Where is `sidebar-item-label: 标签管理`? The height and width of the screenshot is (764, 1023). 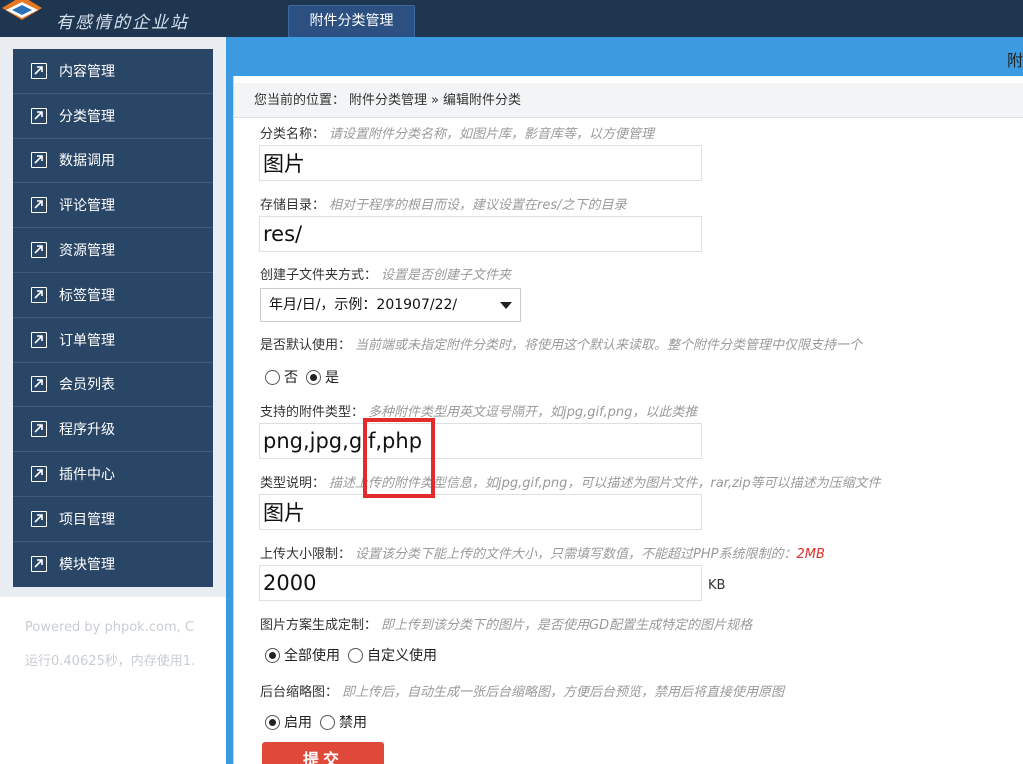
sidebar-item-label: 标签管理 is located at coordinates (87, 295).